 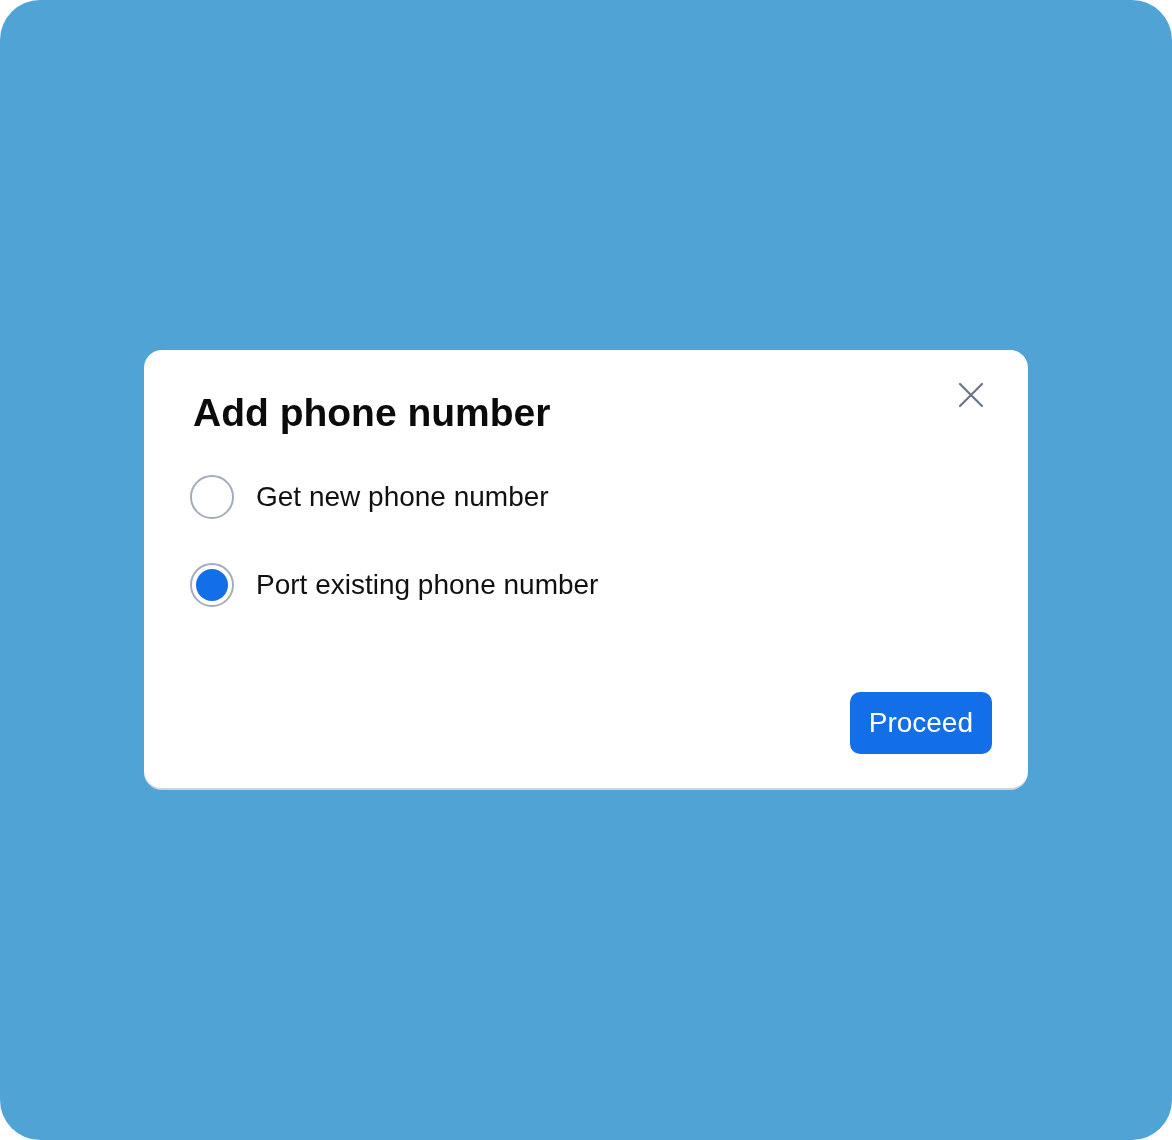 I want to click on close-icon, so click(x=971, y=395).